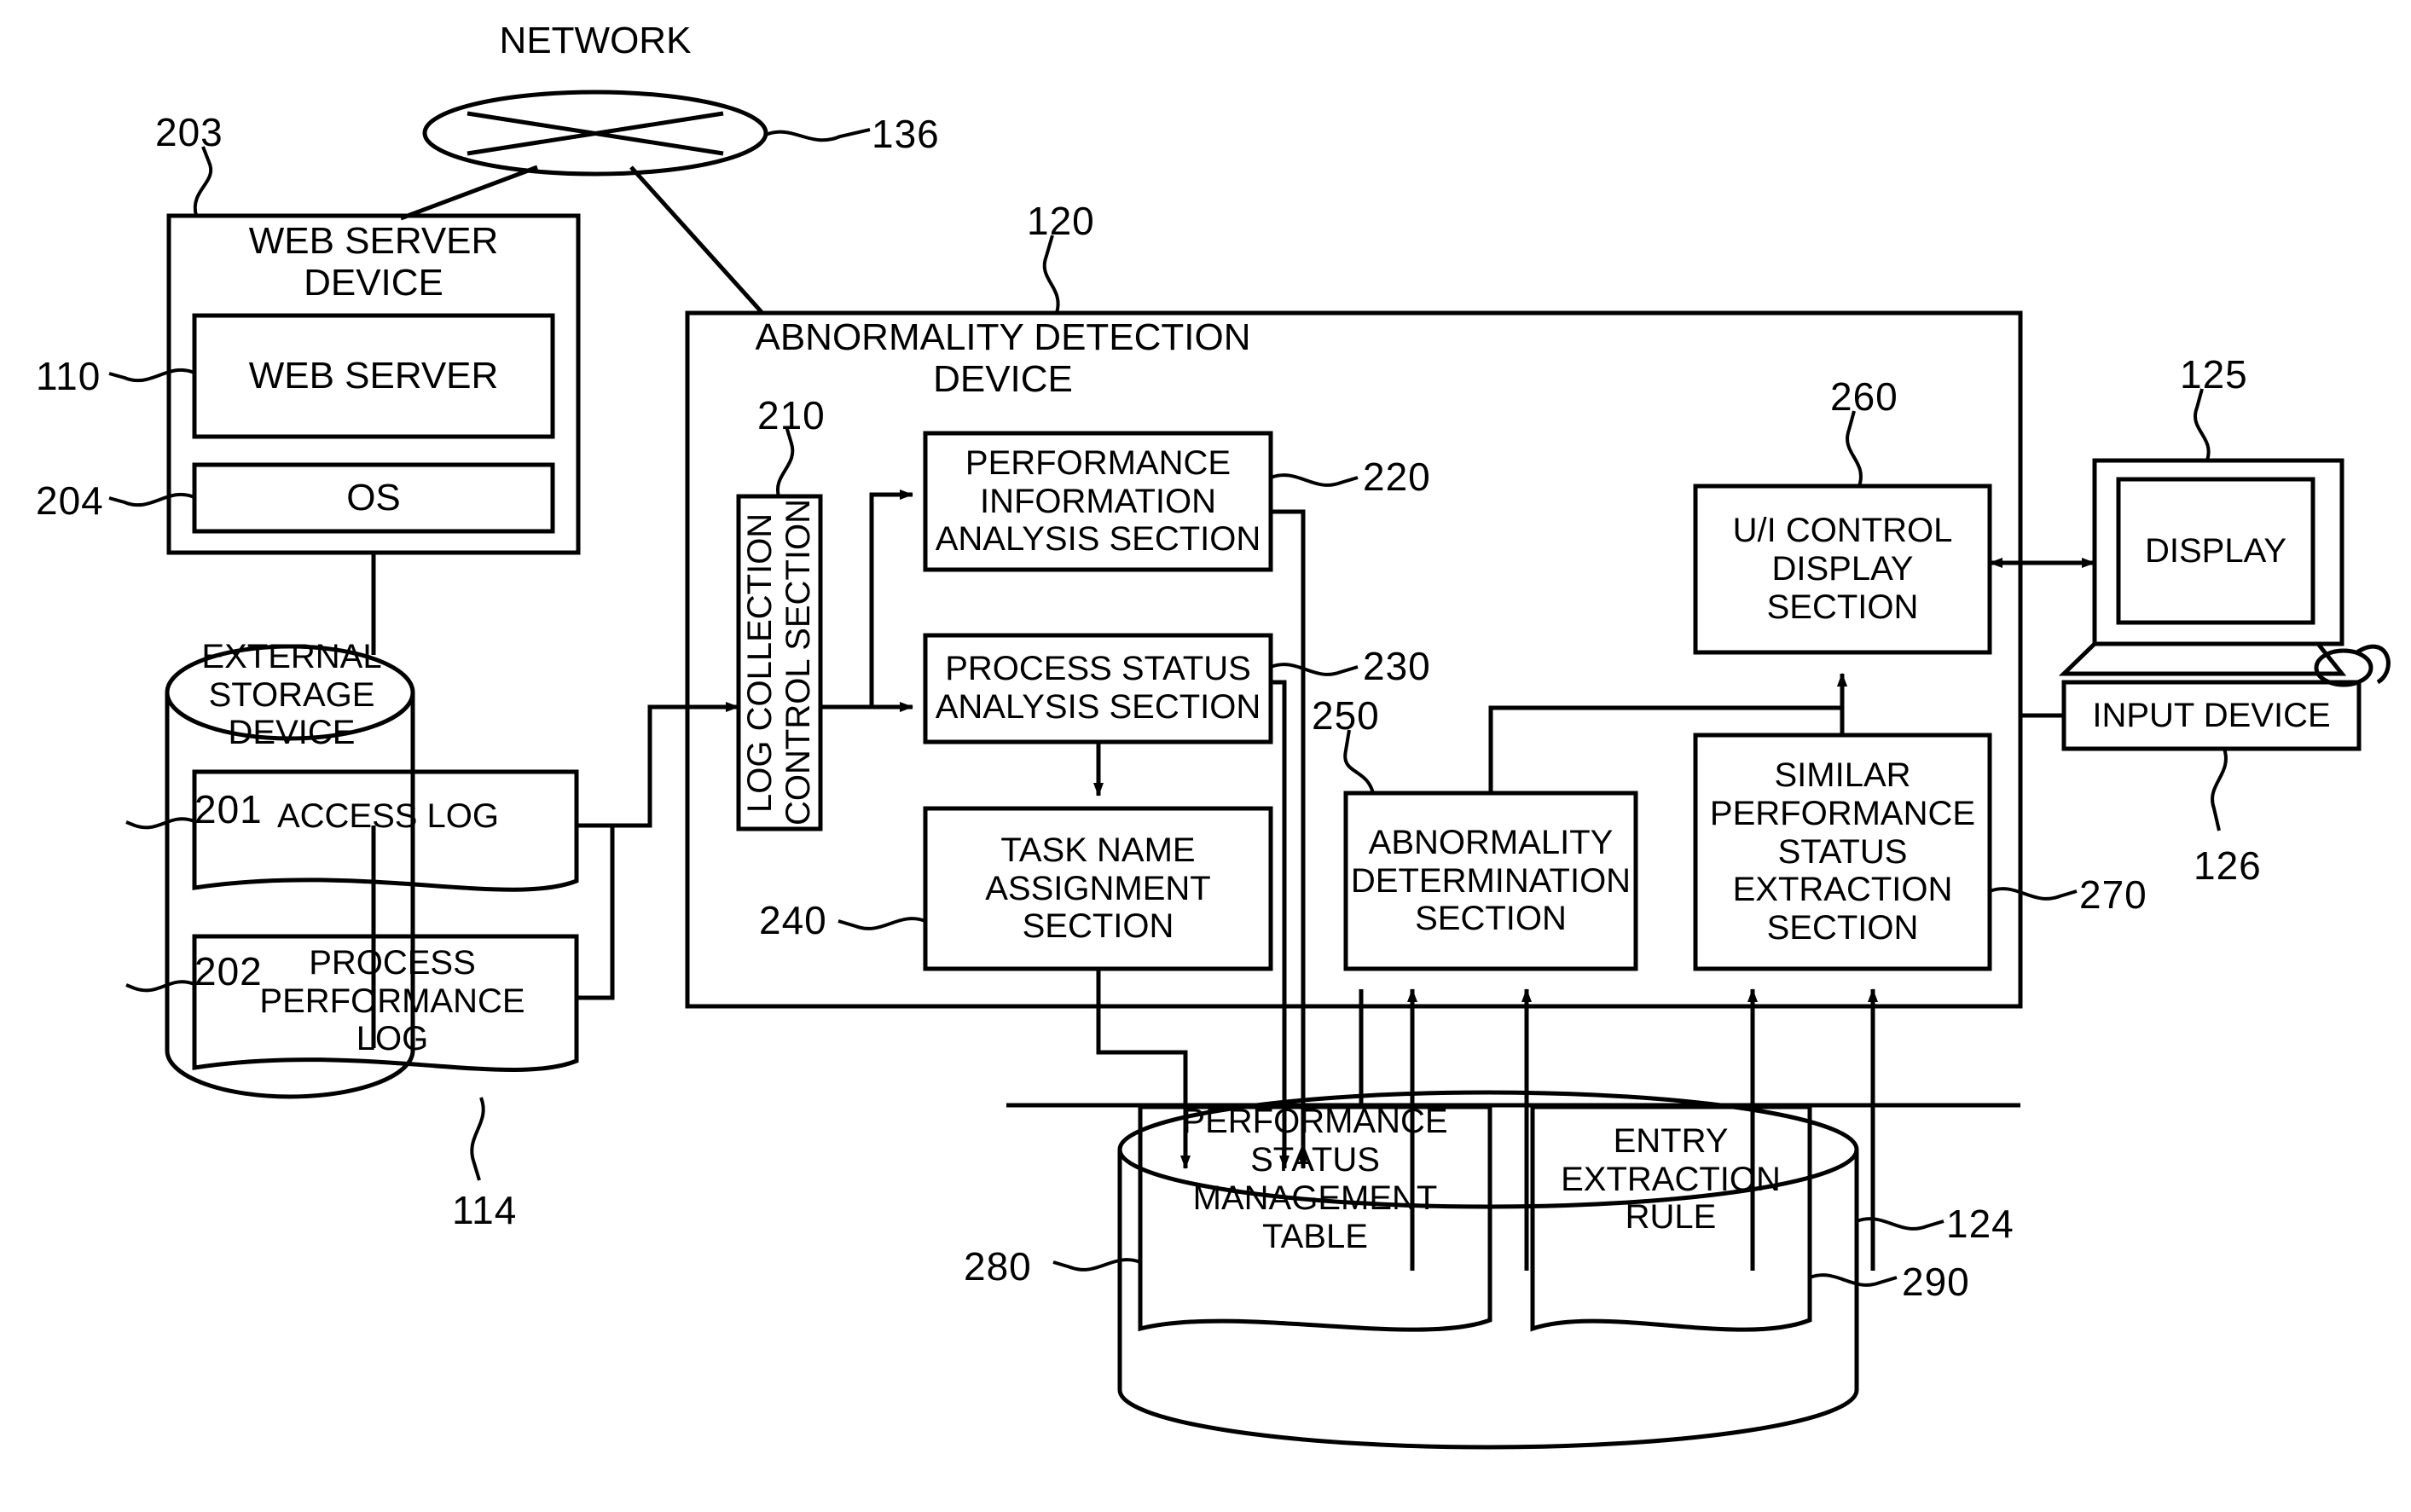  I want to click on ref-290: 290, so click(1936, 1282).